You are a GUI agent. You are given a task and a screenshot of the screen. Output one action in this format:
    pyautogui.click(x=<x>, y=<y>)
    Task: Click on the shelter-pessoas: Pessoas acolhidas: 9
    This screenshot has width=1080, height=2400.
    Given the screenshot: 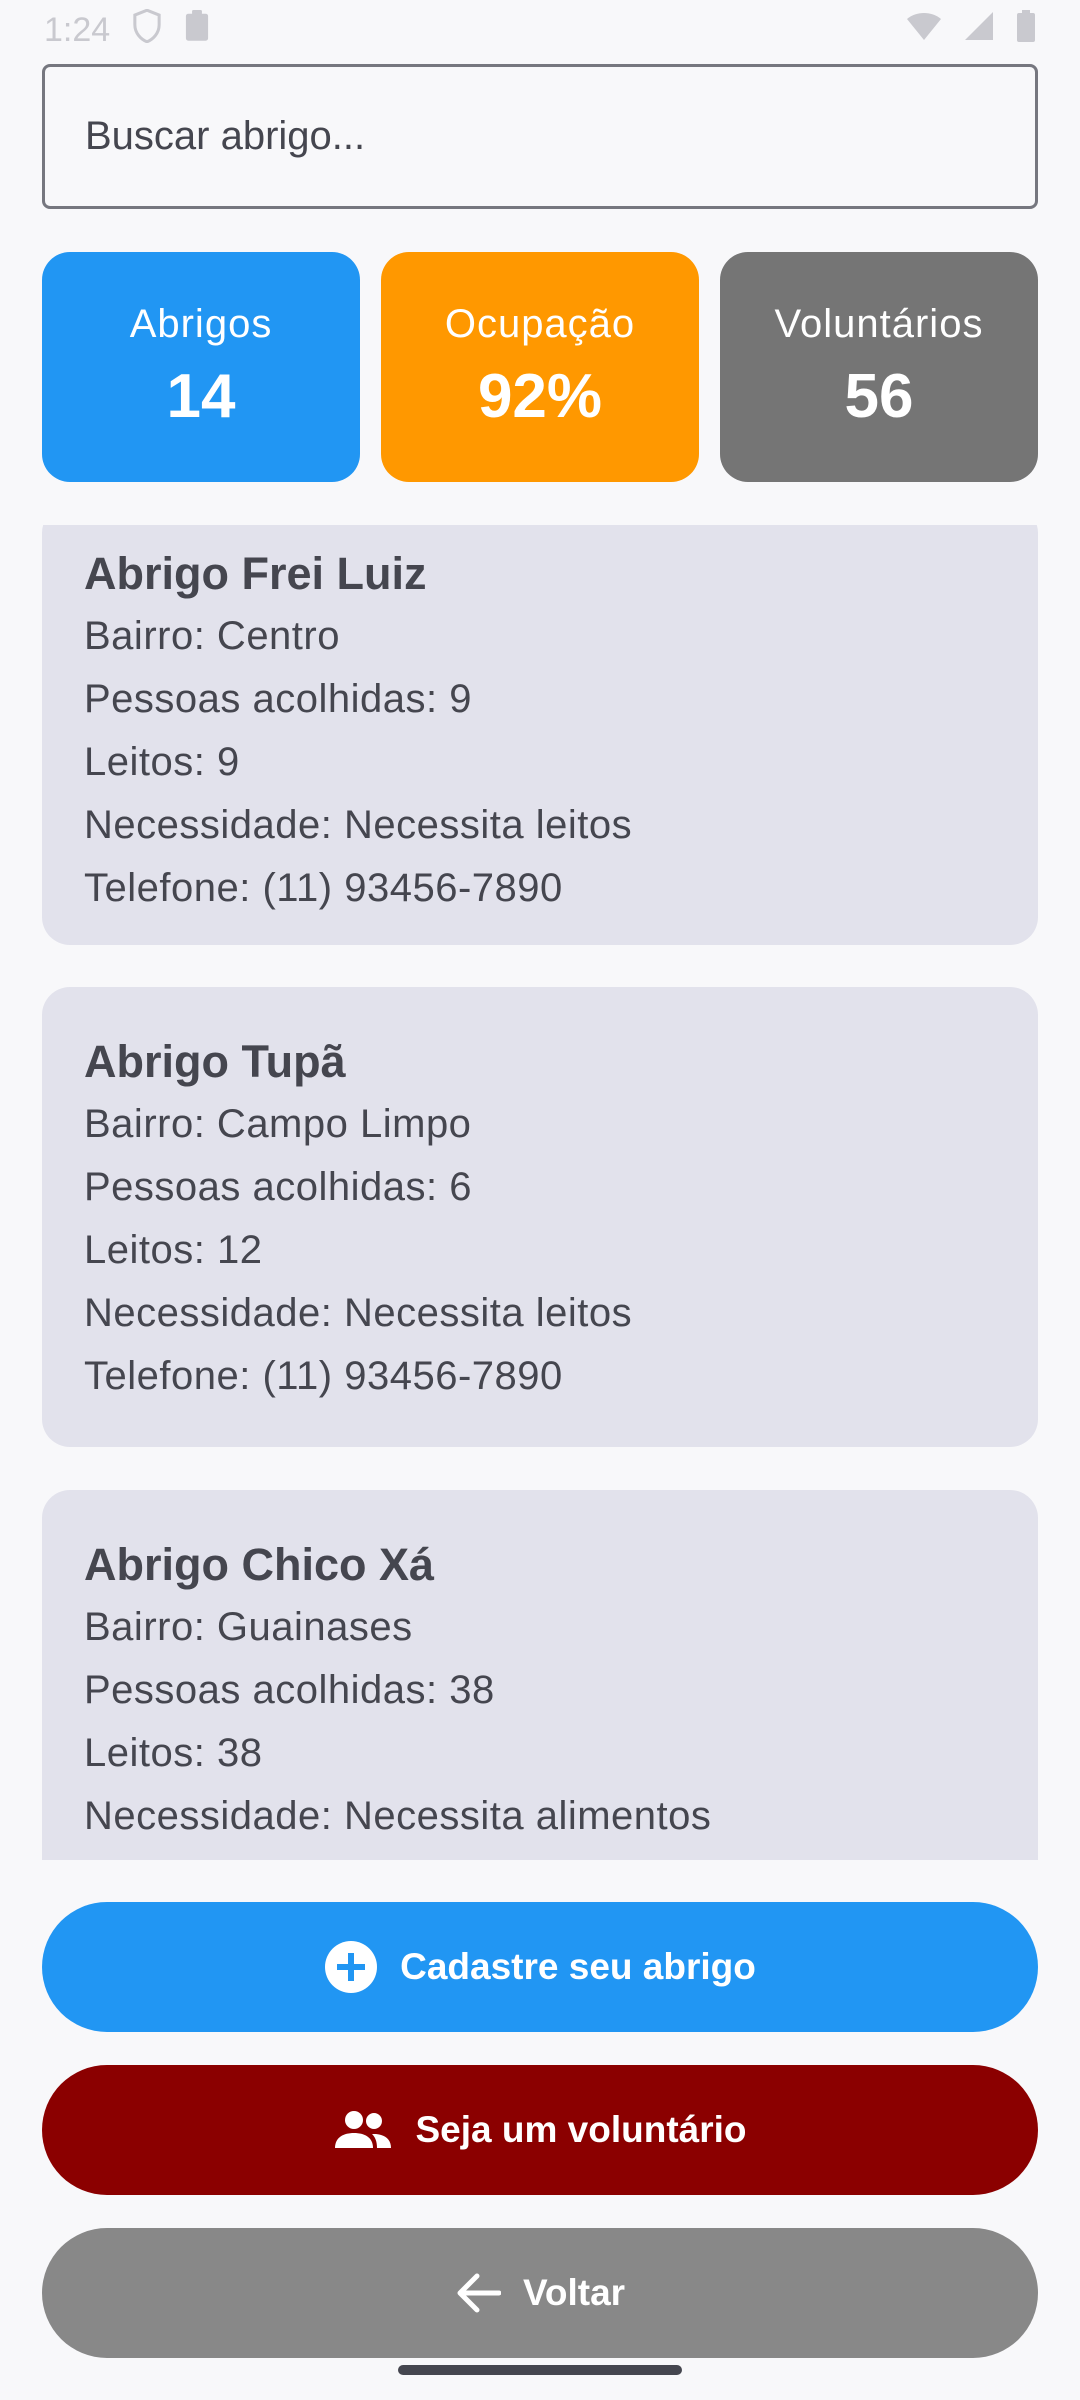 What is the action you would take?
    pyautogui.click(x=278, y=699)
    